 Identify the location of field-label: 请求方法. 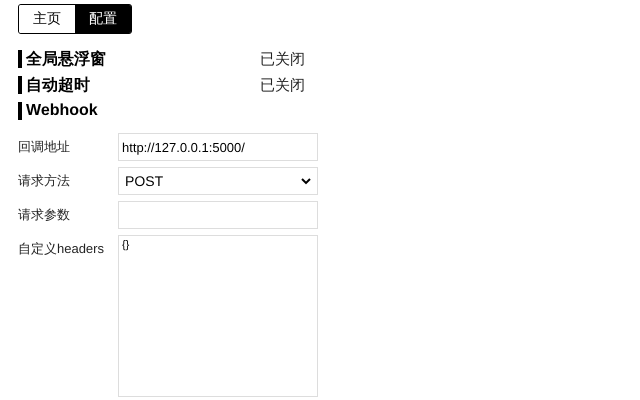
(44, 181).